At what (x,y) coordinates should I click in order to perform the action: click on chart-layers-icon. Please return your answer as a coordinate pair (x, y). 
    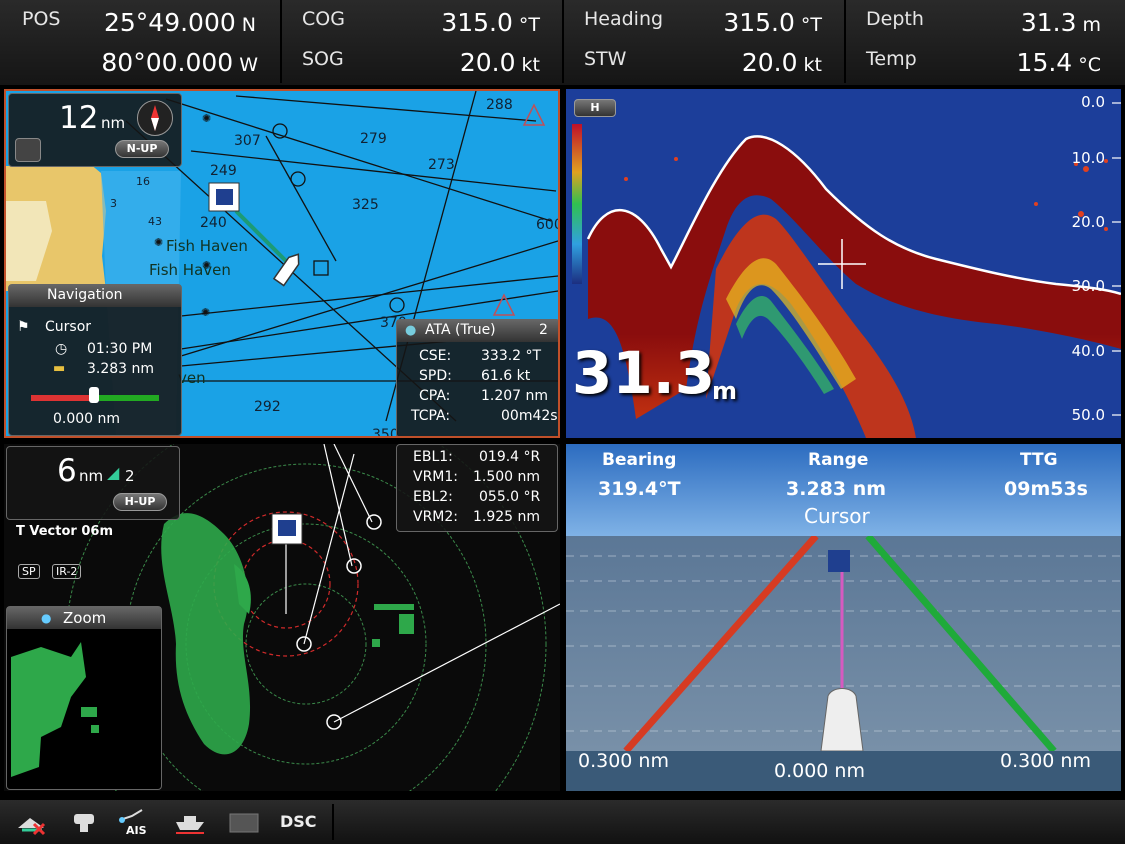
    Looking at the image, I should click on (31, 823).